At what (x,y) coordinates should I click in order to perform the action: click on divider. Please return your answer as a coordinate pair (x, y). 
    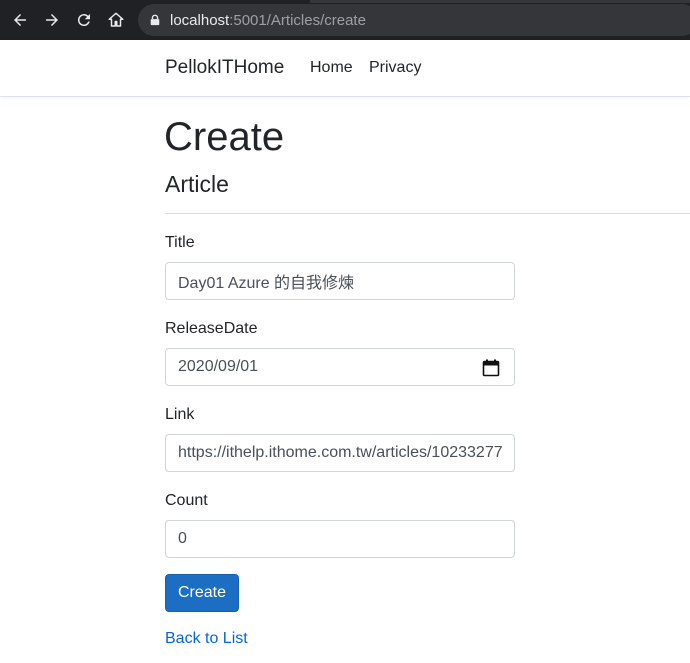
    Looking at the image, I should click on (427, 213).